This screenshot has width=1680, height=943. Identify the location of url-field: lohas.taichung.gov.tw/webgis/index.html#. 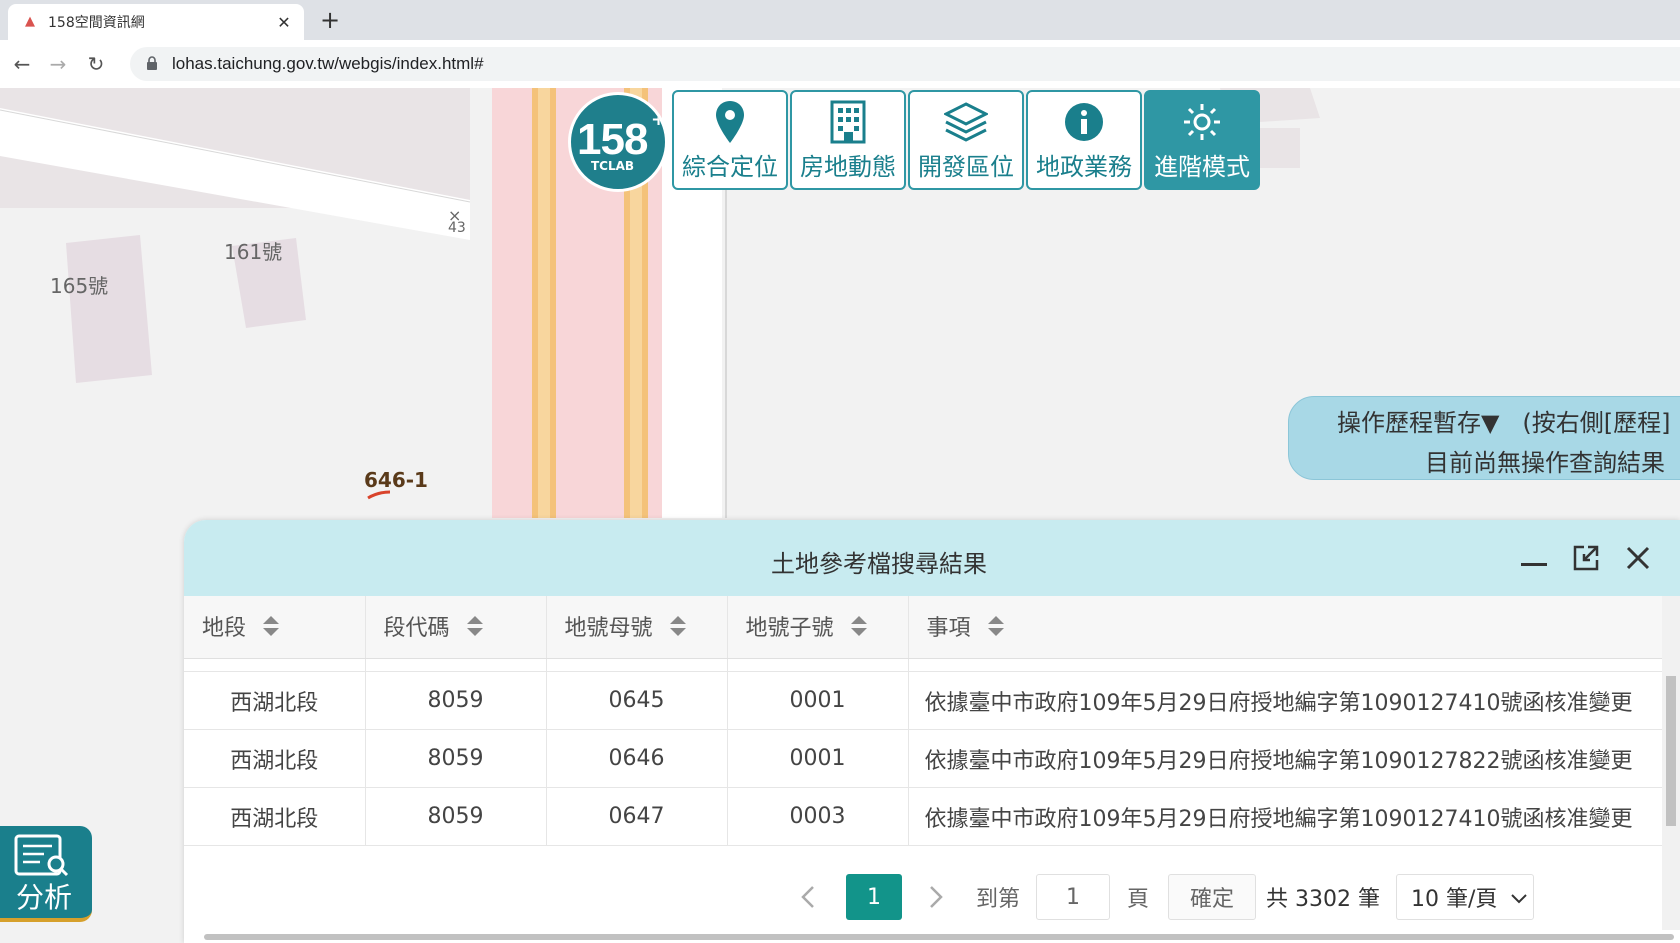
(905, 64).